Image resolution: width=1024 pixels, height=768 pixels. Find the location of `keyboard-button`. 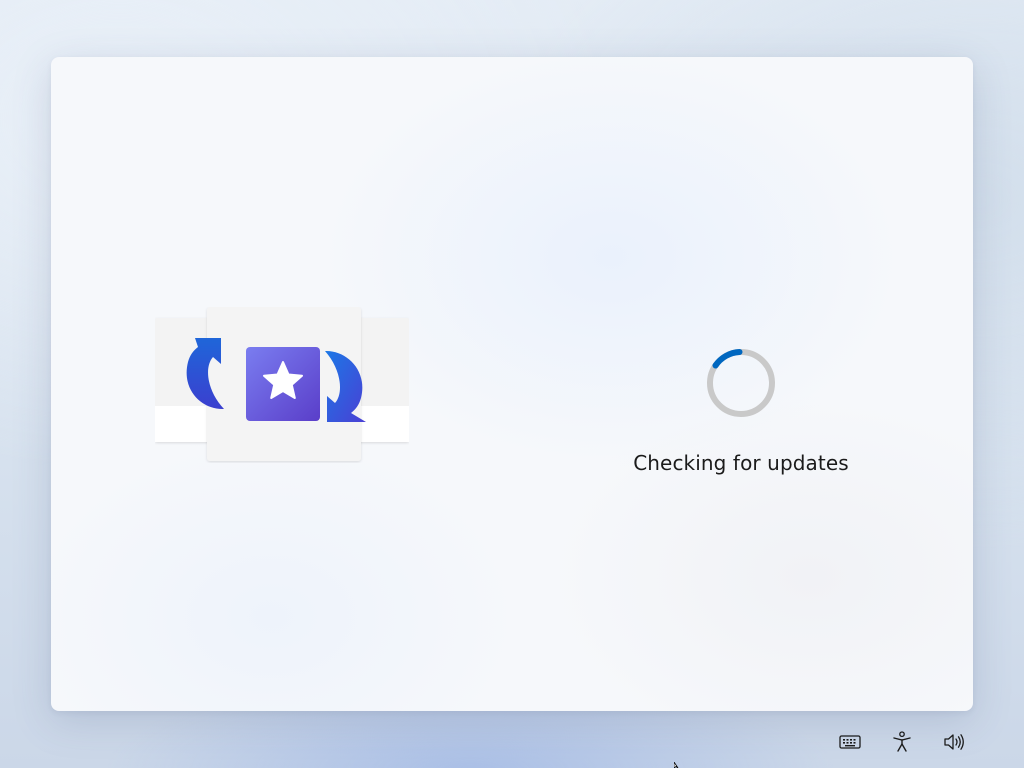

keyboard-button is located at coordinates (850, 742).